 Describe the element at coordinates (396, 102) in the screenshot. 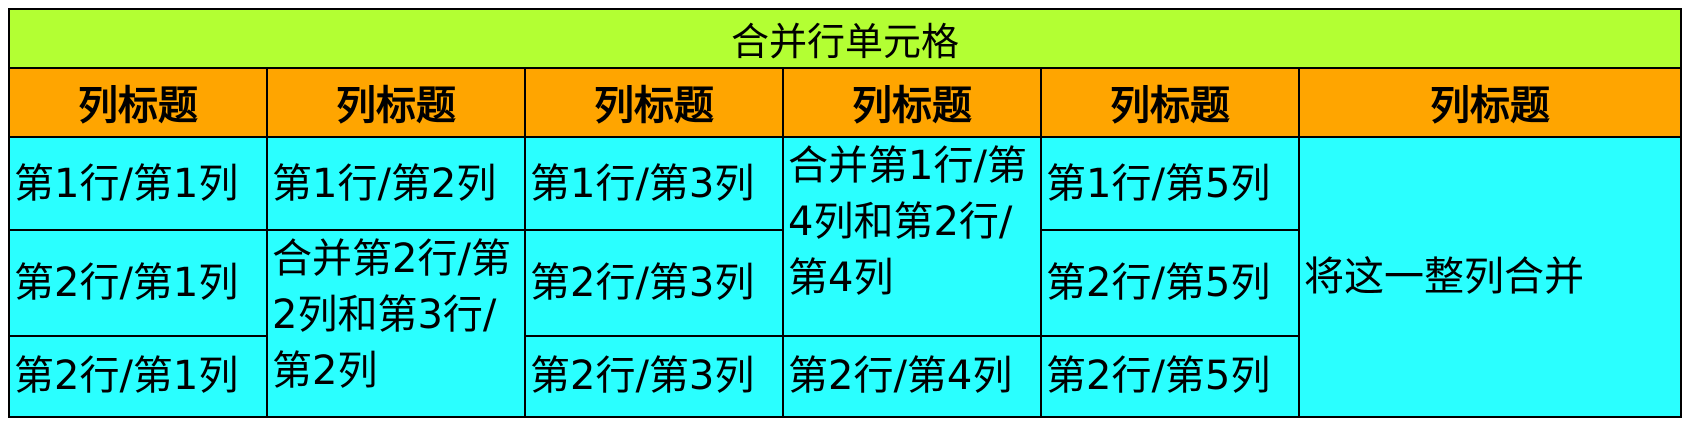

I see `column-header-2: 列标题` at that location.